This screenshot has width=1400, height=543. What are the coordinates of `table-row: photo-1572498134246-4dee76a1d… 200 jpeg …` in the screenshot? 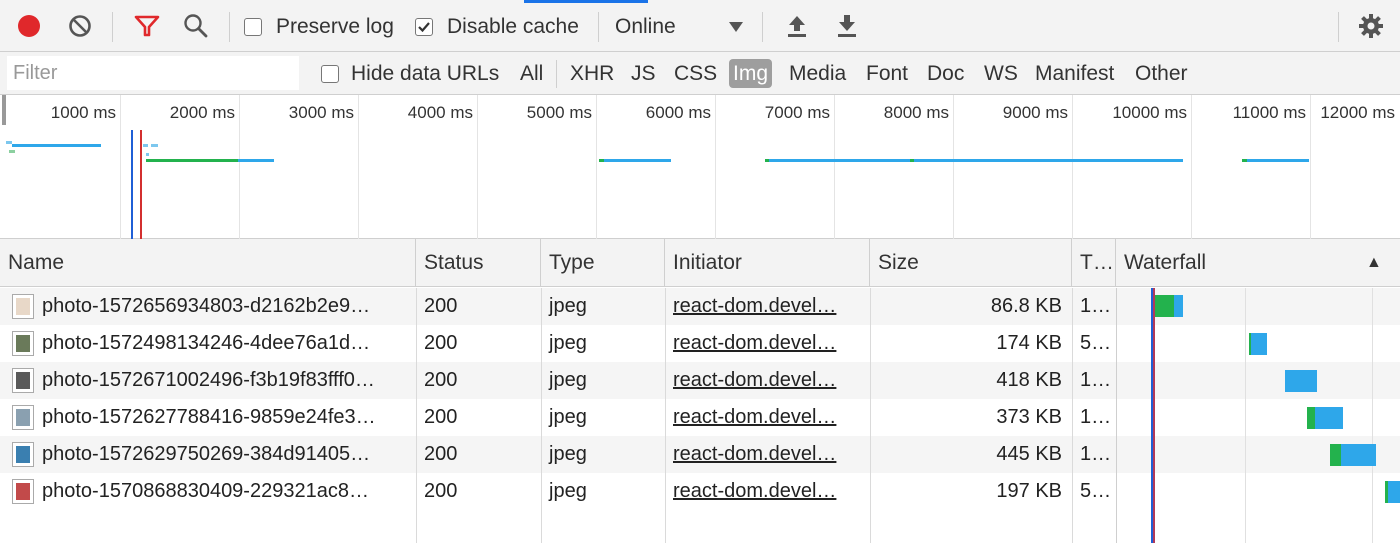 It's located at (700, 343).